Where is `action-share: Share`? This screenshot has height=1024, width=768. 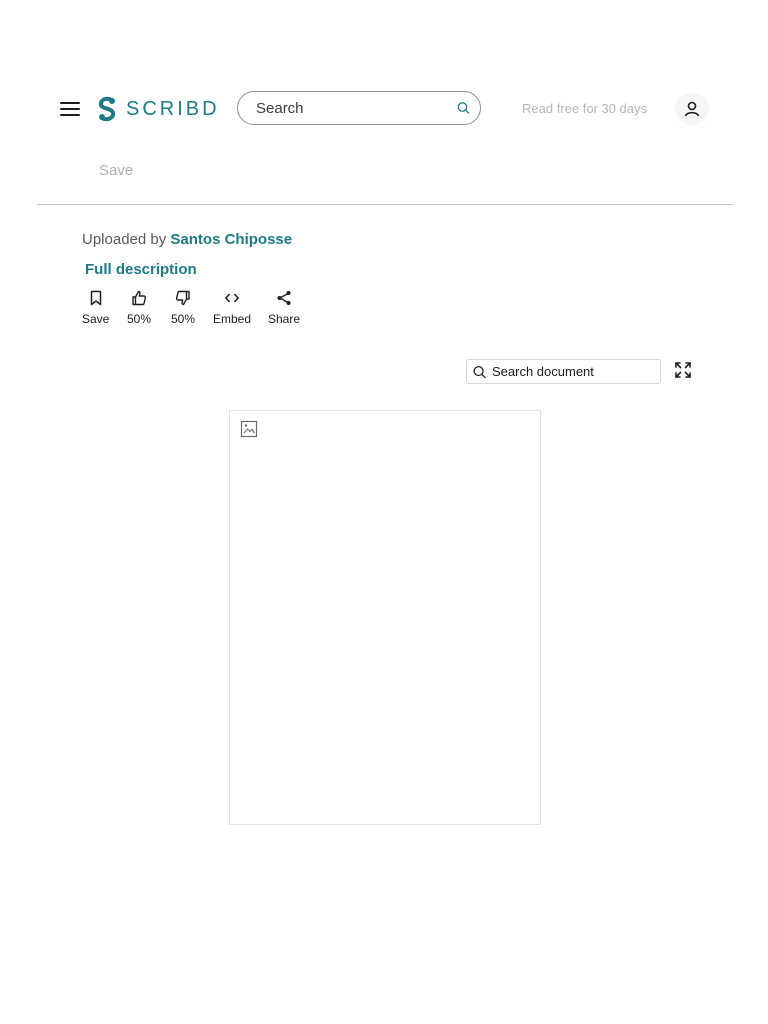 action-share: Share is located at coordinates (284, 308).